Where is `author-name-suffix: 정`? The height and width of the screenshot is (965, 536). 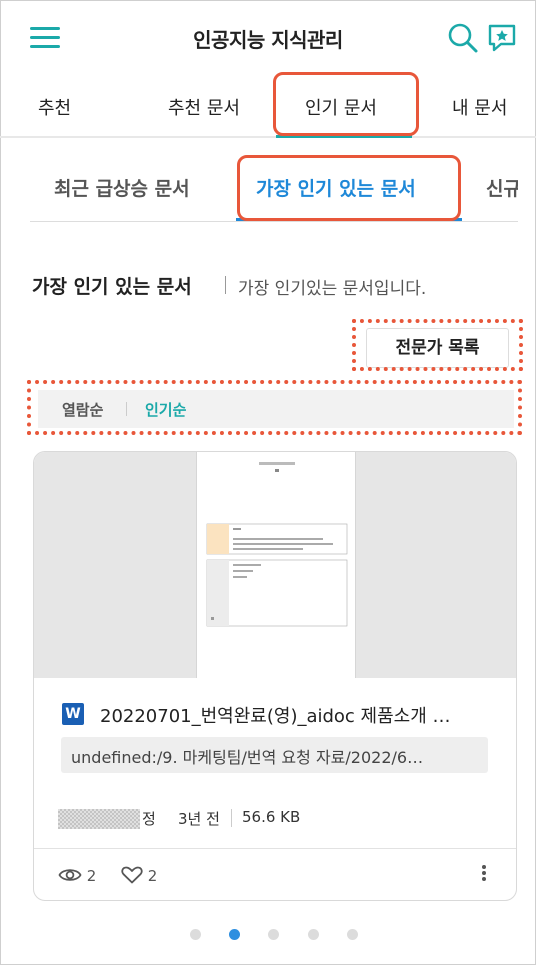
author-name-suffix: 정 is located at coordinates (149, 819).